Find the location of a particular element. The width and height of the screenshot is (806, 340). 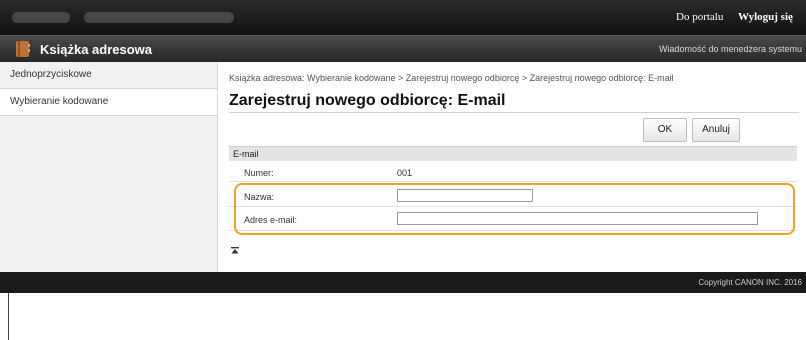

logout-link: Wyloguj się is located at coordinates (765, 17).